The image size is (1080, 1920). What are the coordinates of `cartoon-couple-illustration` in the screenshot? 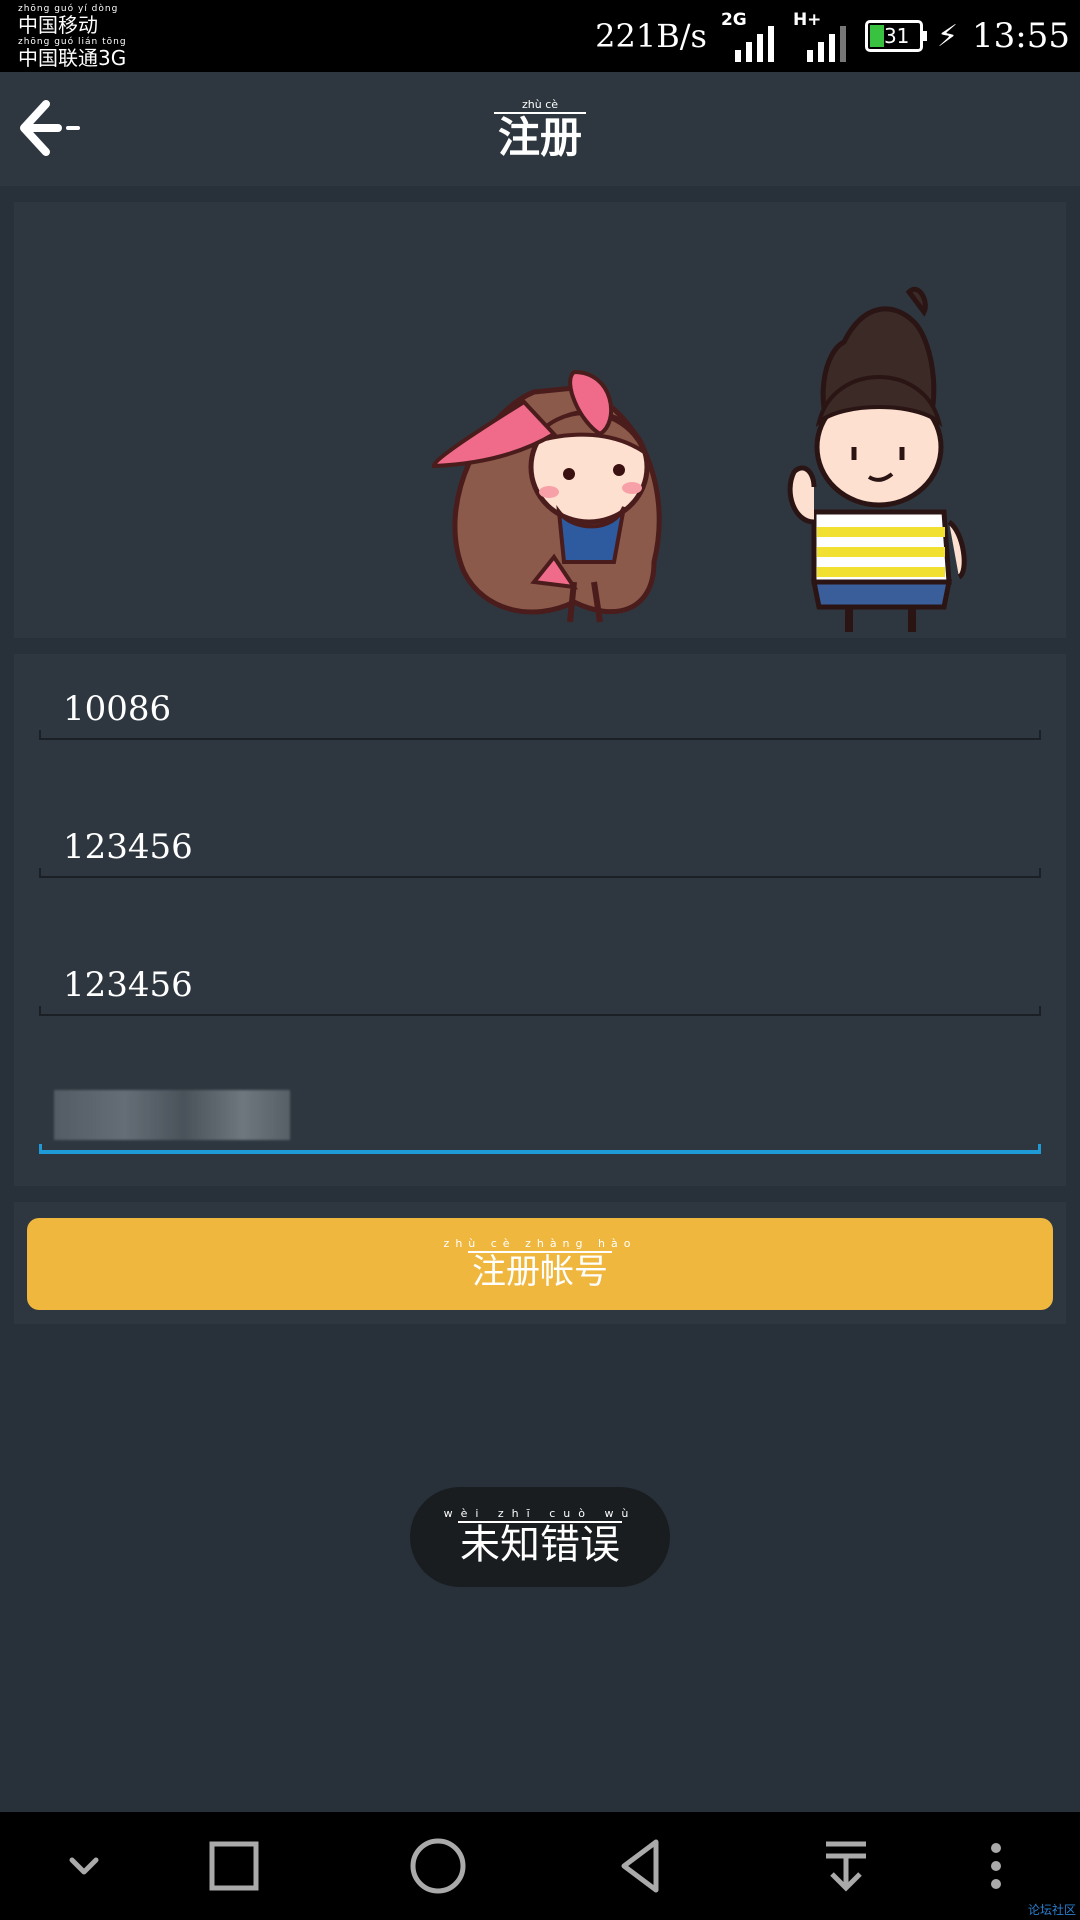 It's located at (699, 459).